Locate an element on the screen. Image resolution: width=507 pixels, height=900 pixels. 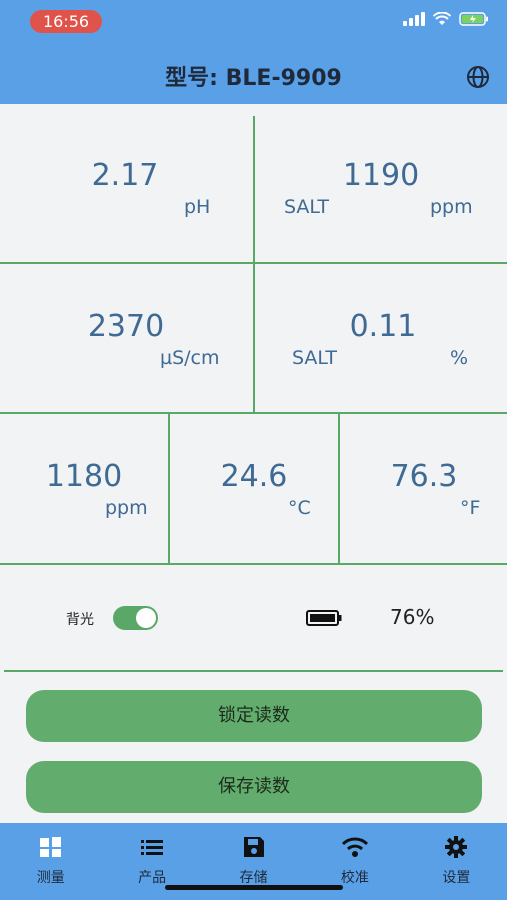
nav-item-measure: 测量 is located at coordinates (50, 861).